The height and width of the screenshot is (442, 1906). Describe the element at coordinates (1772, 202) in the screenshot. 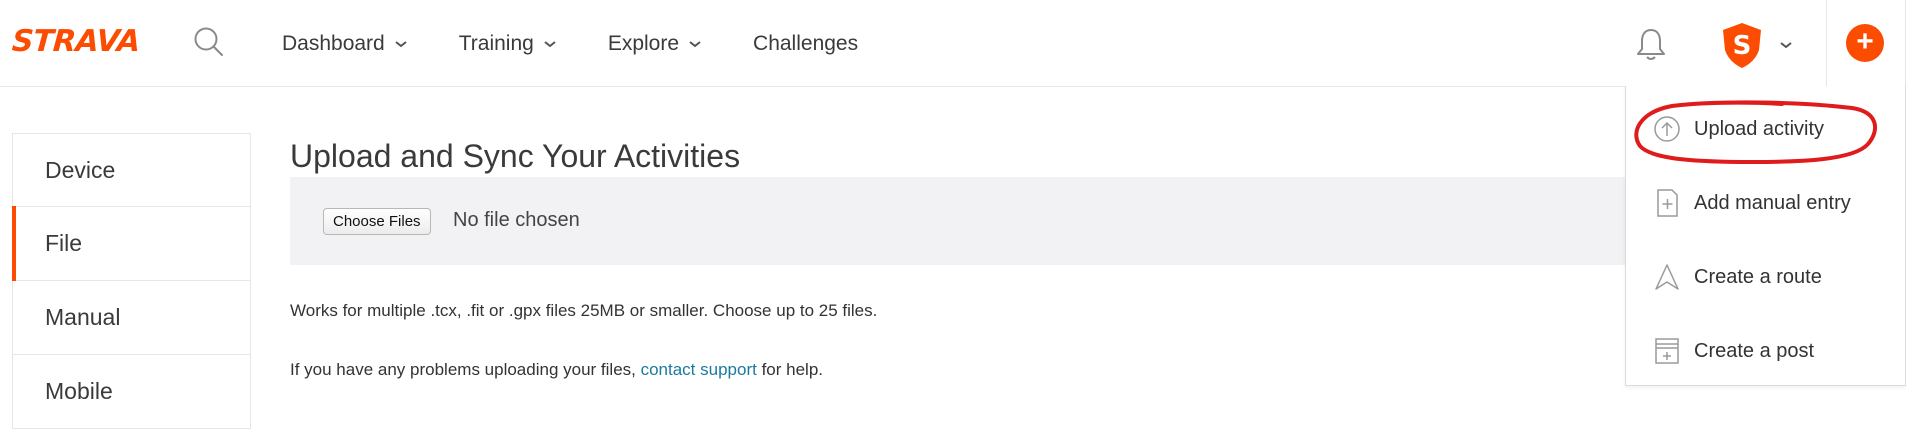

I see `menu-item-label: Add manual entry` at that location.